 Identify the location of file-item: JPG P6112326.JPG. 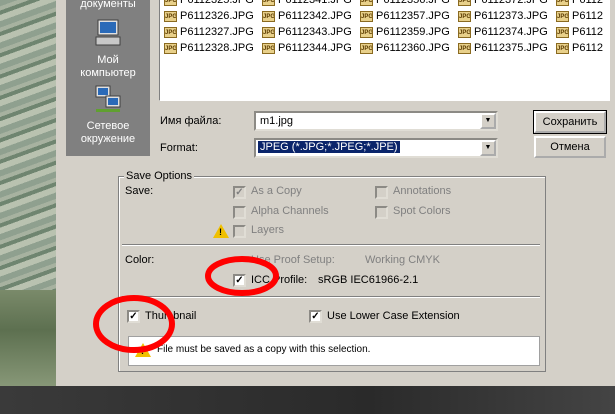
(209, 16).